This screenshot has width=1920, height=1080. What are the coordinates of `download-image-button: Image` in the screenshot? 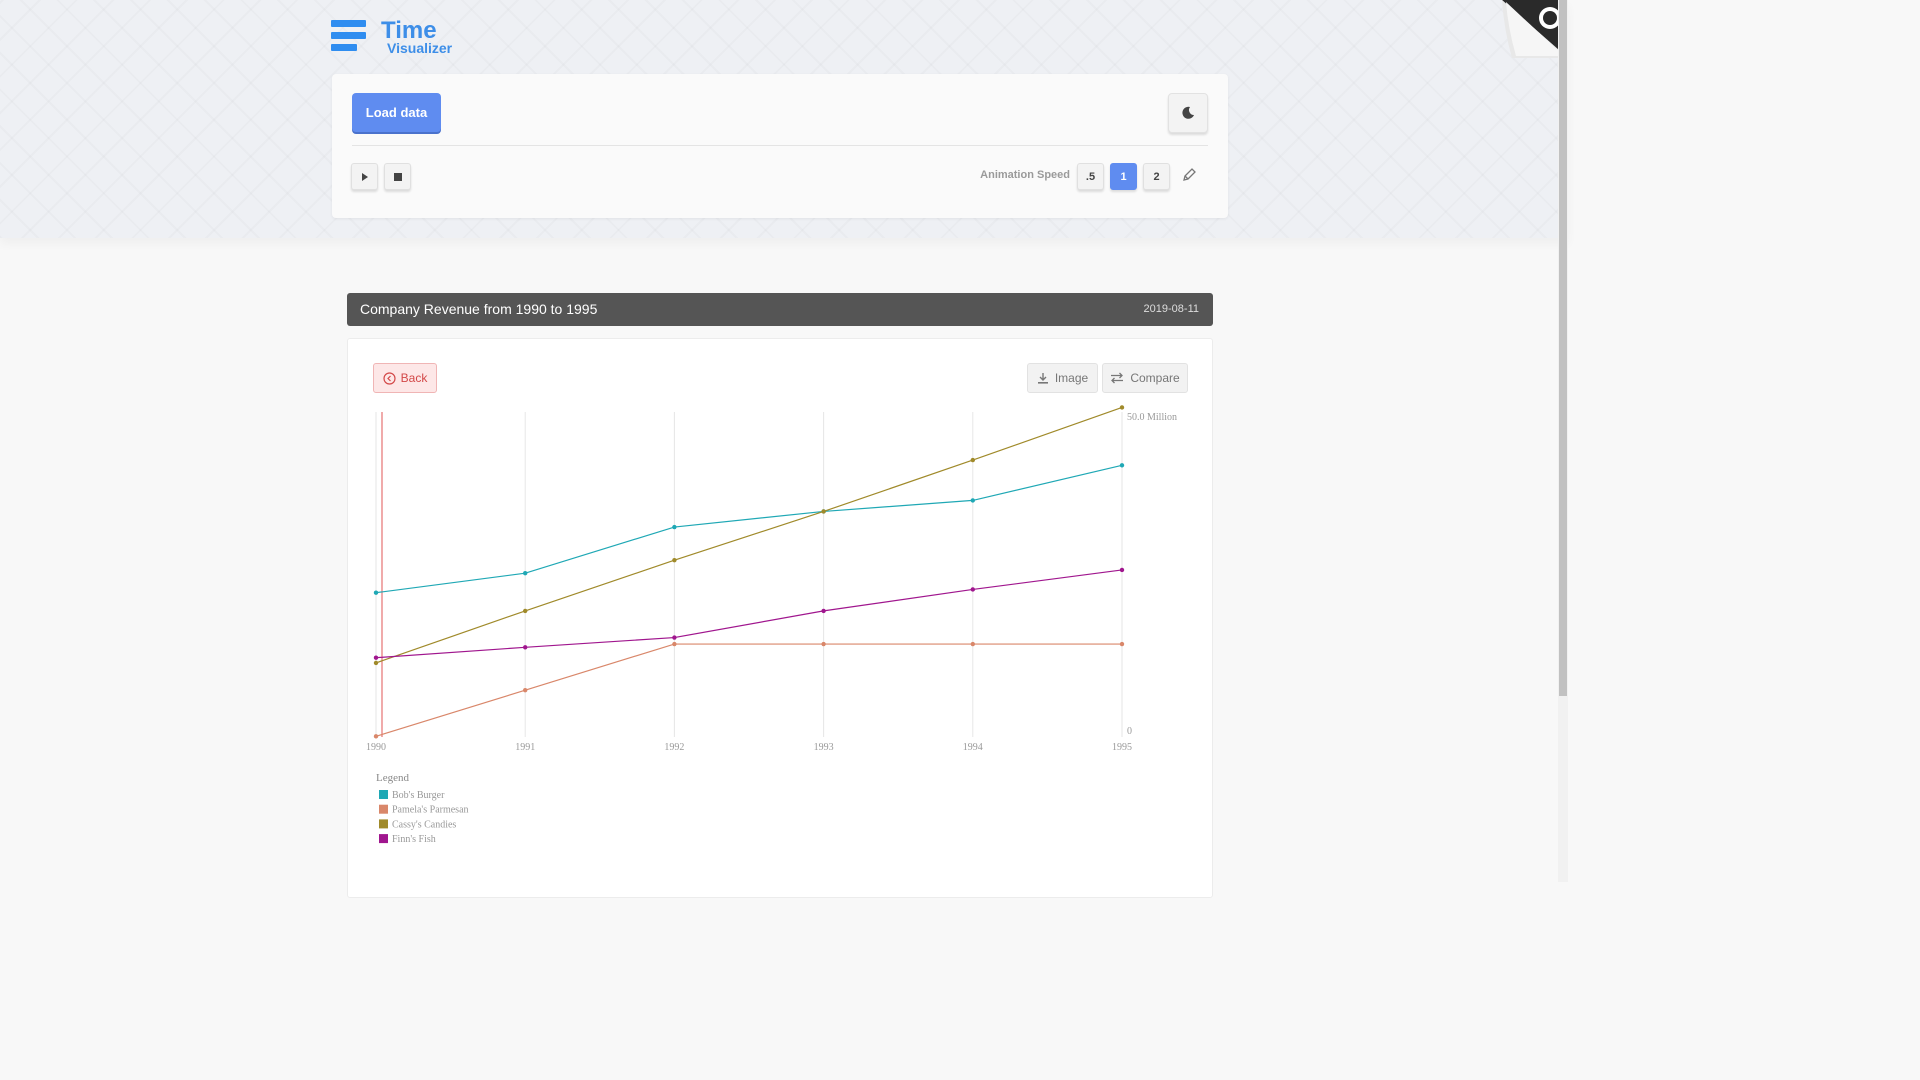 It's located at (1062, 378).